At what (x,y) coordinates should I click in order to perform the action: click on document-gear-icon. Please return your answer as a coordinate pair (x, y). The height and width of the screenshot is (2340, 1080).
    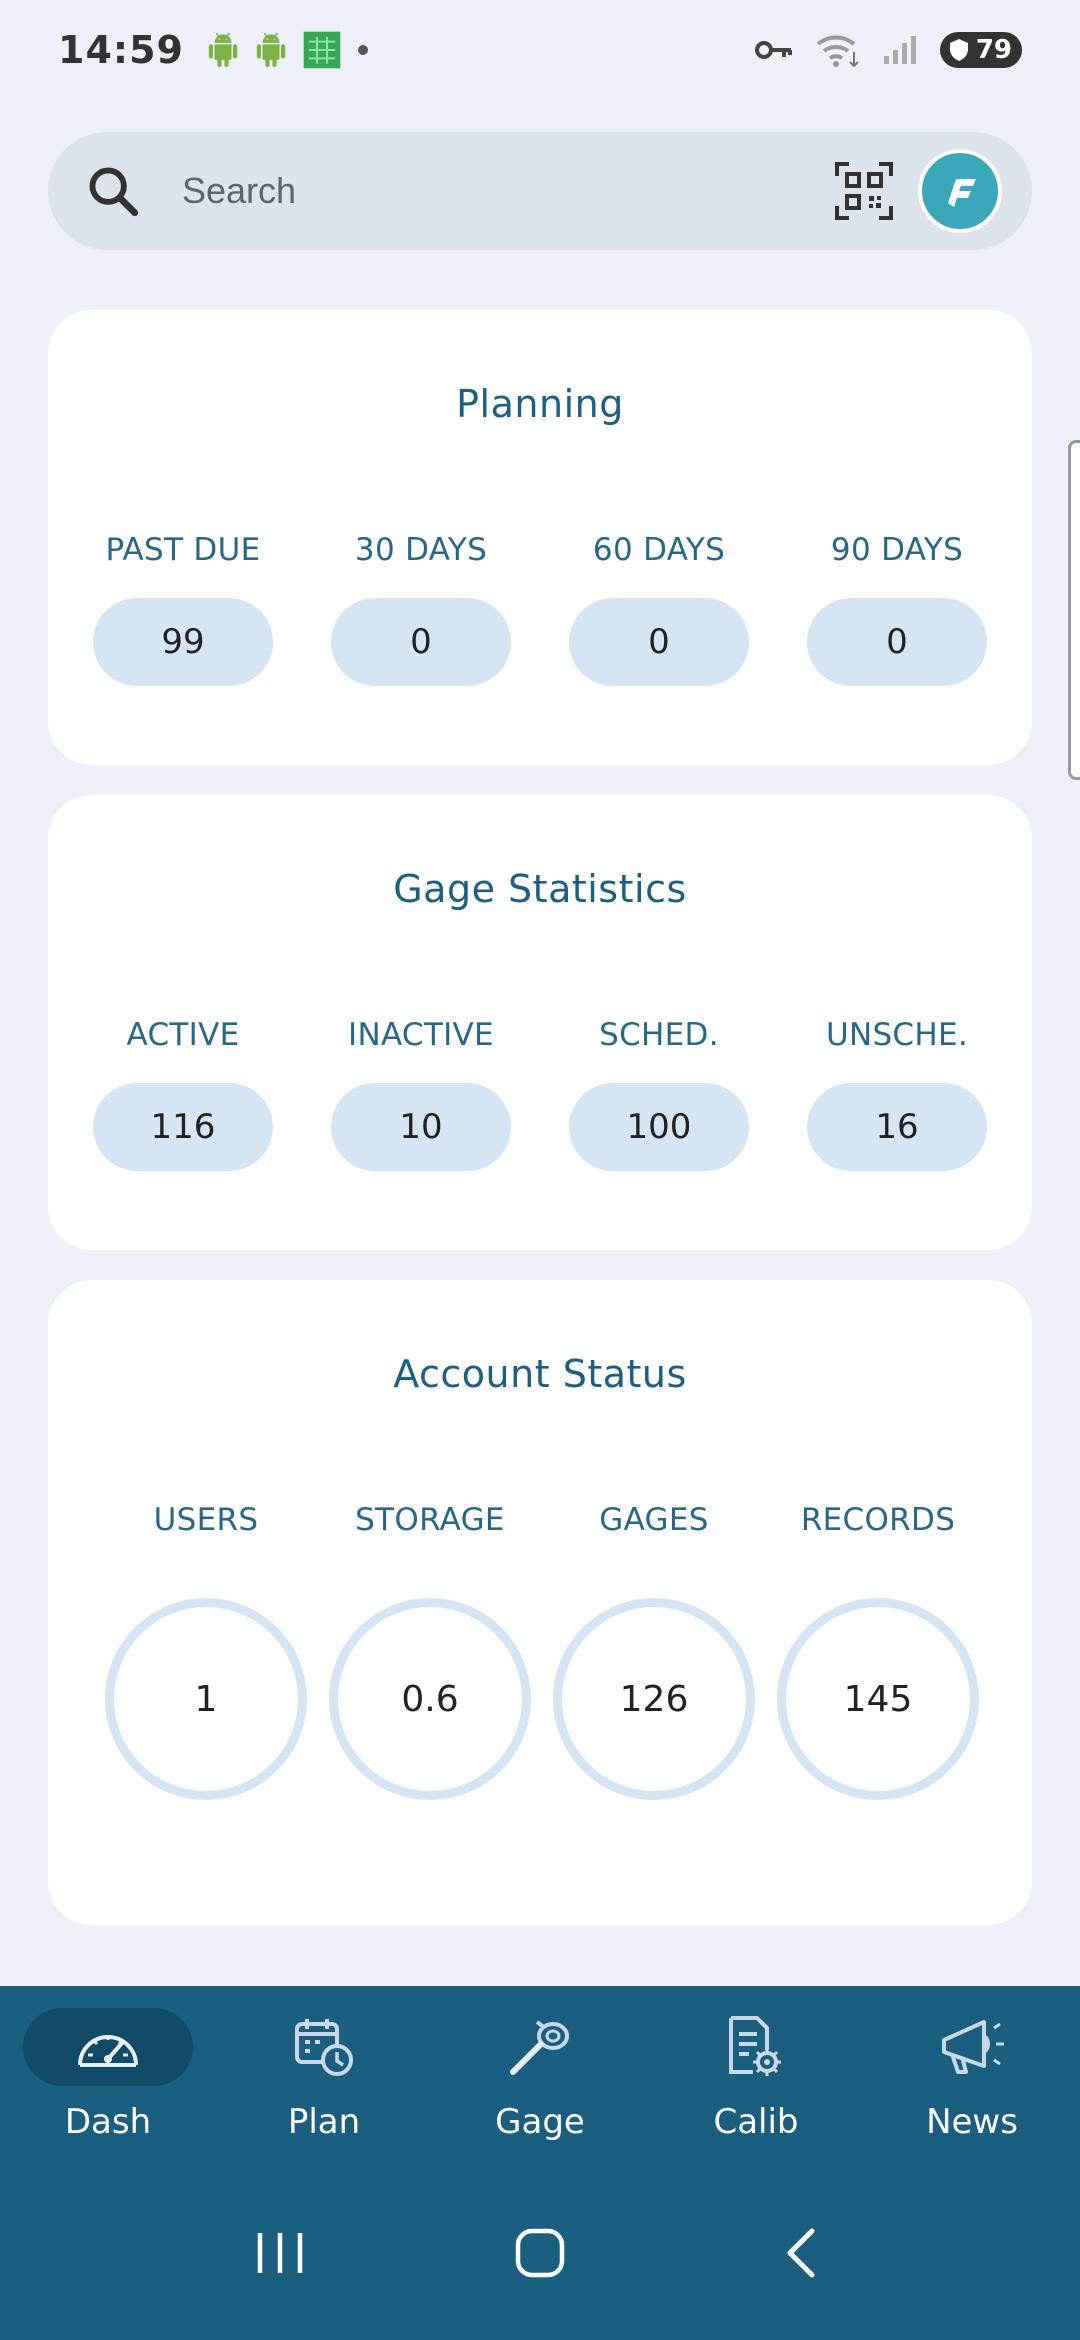
    Looking at the image, I should click on (755, 2046).